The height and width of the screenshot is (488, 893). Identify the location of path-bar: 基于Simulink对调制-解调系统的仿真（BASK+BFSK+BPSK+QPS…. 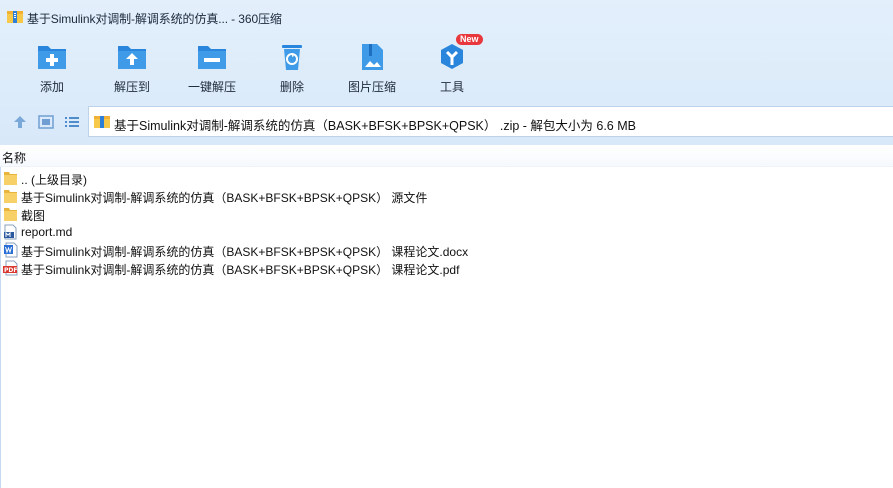
(490, 121).